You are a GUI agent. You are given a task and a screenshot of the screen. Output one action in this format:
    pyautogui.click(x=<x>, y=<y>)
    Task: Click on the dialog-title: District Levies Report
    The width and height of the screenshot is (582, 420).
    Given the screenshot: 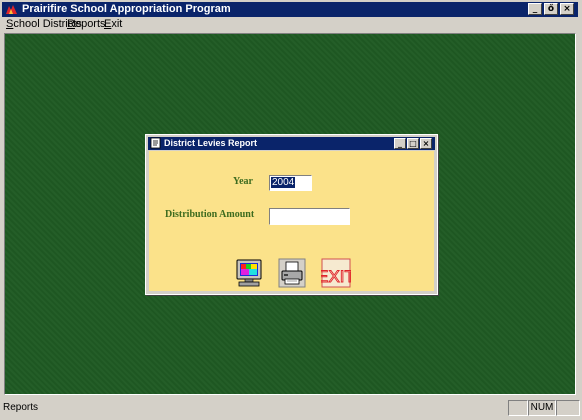 What is the action you would take?
    pyautogui.click(x=211, y=143)
    